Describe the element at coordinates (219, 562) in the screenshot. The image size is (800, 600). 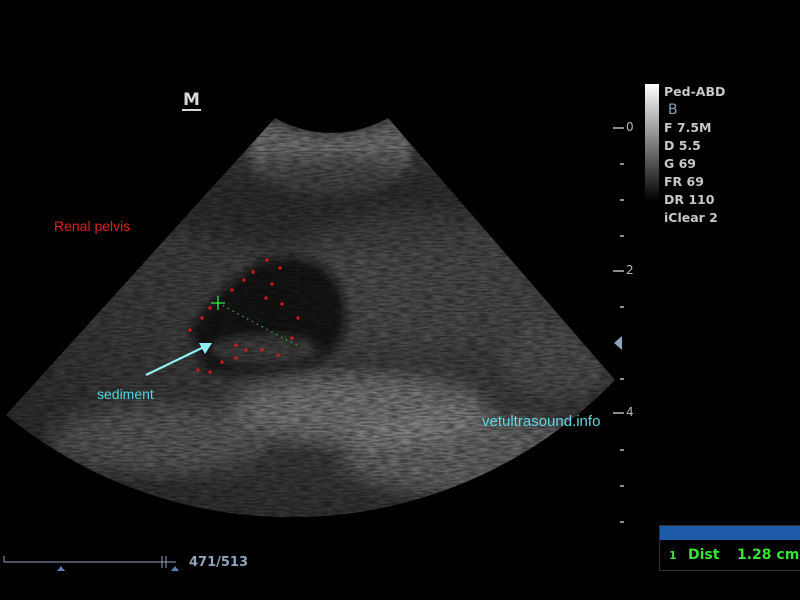
I see `frame-counter: 471/513` at that location.